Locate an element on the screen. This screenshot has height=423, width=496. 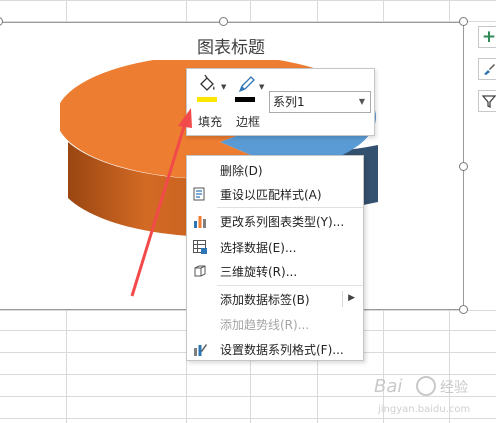
menu-item-delete: 删除(D) is located at coordinates (275, 170).